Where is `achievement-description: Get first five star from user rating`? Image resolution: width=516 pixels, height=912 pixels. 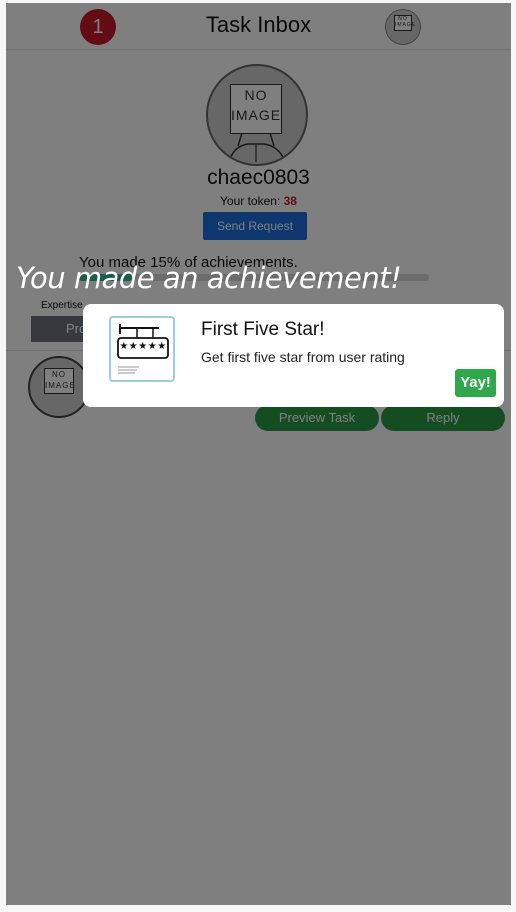
achievement-description: Get first five star from user rating is located at coordinates (303, 357).